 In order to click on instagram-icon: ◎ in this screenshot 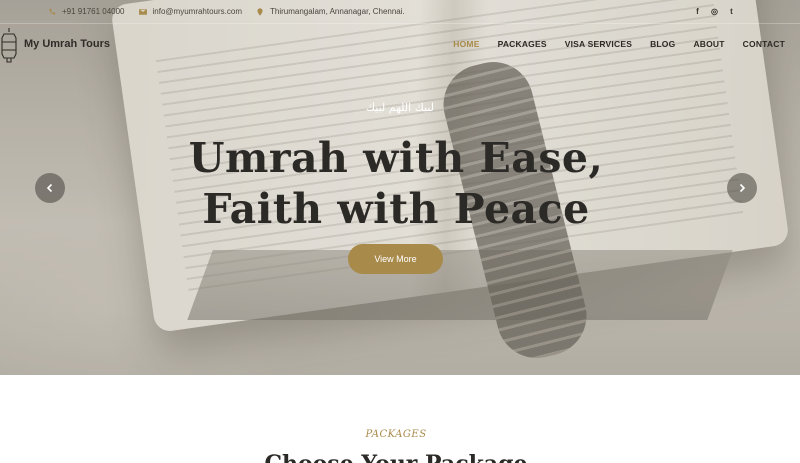, I will do `click(714, 11)`.